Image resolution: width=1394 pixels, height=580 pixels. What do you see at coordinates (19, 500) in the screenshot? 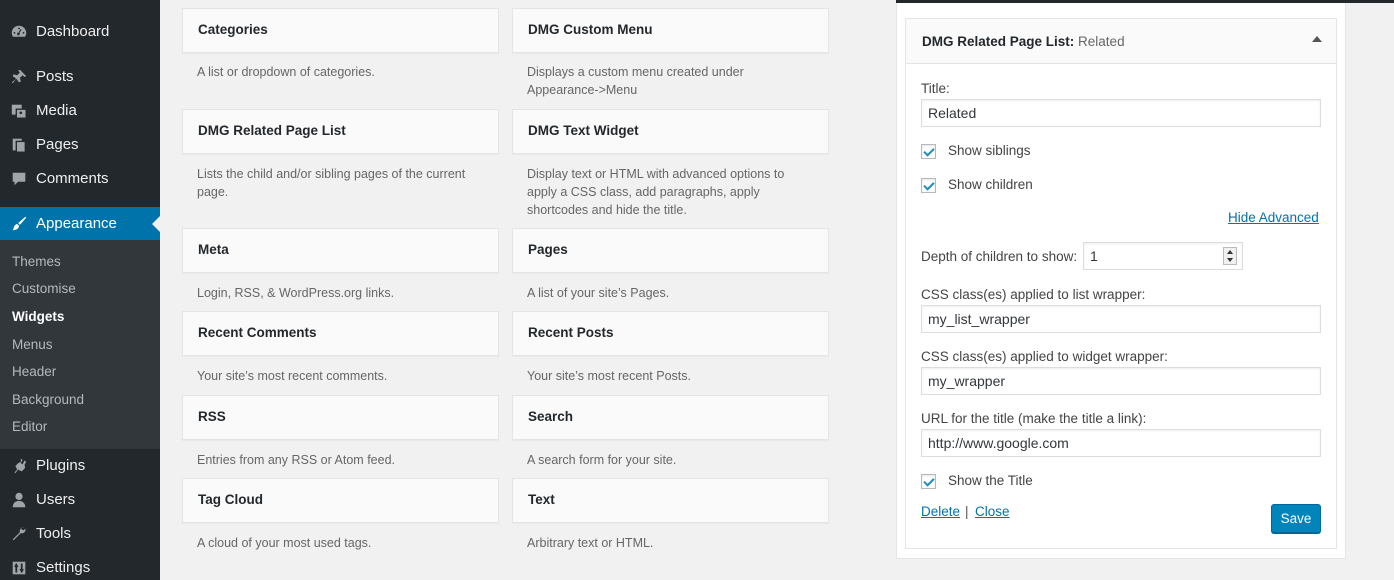
I see `user-icon` at bounding box center [19, 500].